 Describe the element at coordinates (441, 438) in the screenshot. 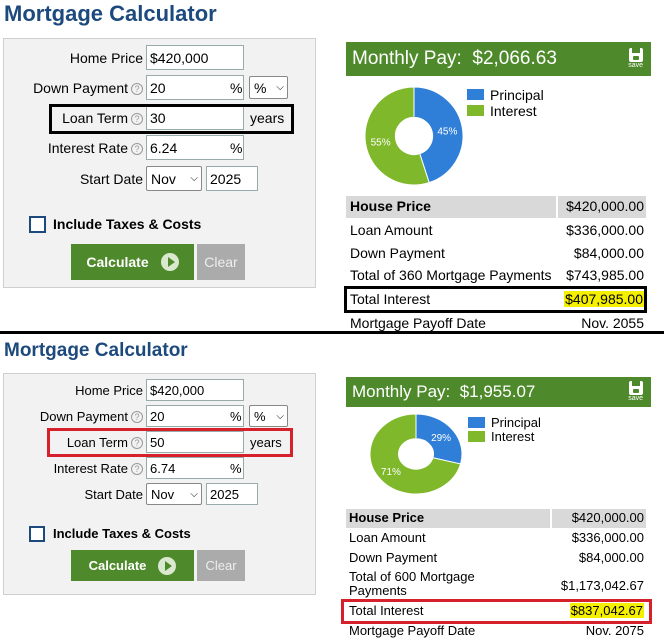

I see `pie-label-principal: 29%` at that location.